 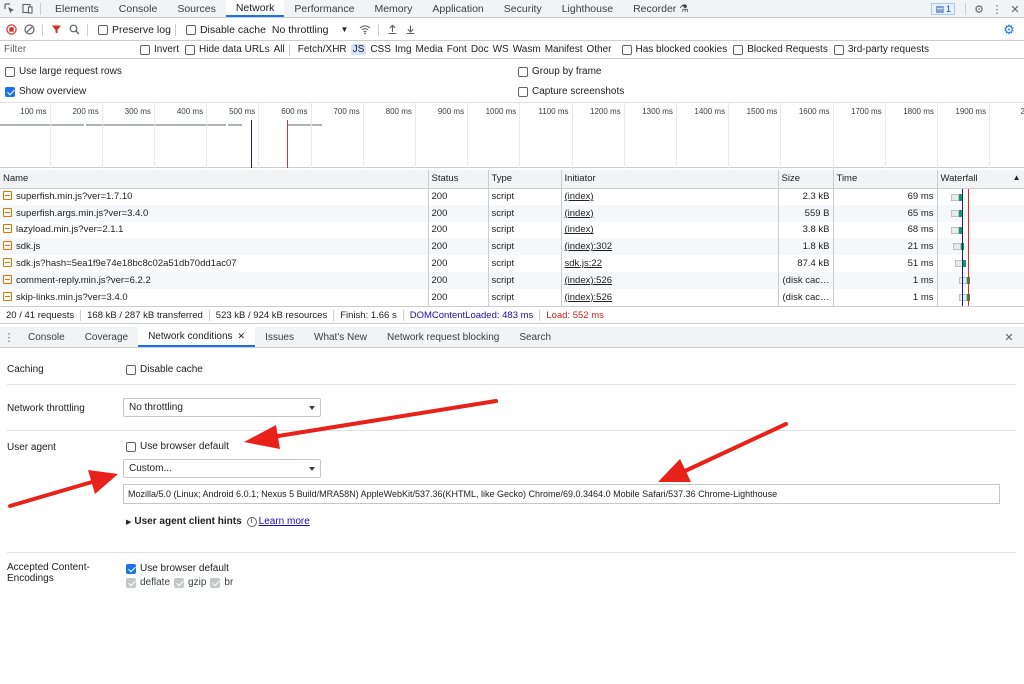 I want to click on throttling-dropdown: No throttling ▼, so click(x=310, y=30).